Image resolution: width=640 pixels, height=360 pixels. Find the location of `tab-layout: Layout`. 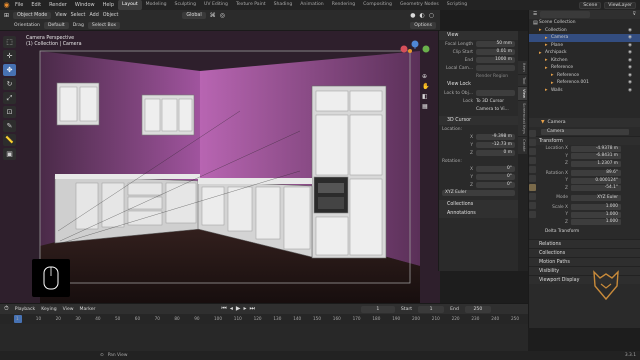

tab-layout: Layout is located at coordinates (130, 5).